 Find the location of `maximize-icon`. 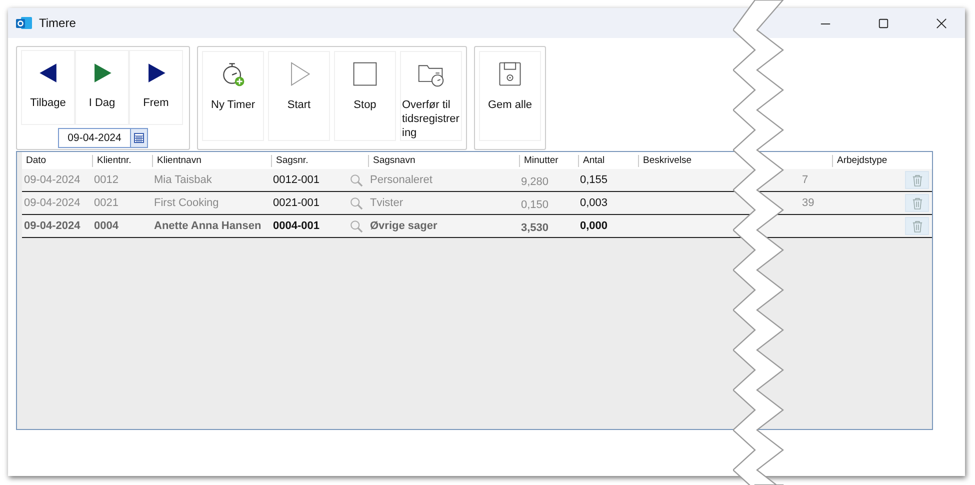

maximize-icon is located at coordinates (883, 23).